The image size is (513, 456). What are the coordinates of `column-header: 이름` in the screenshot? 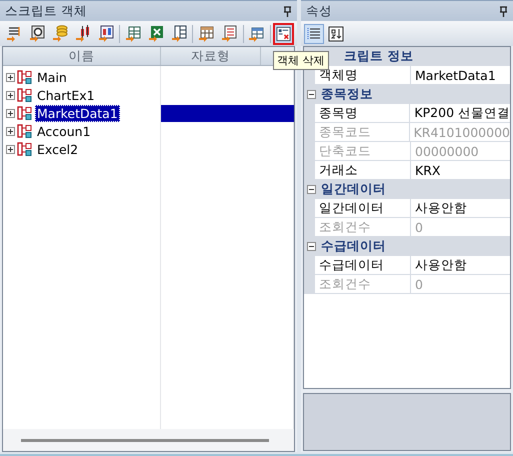 It's located at (82, 56).